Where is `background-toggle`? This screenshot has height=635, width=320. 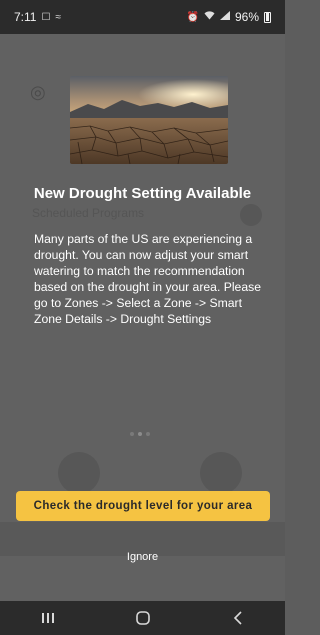 background-toggle is located at coordinates (251, 215).